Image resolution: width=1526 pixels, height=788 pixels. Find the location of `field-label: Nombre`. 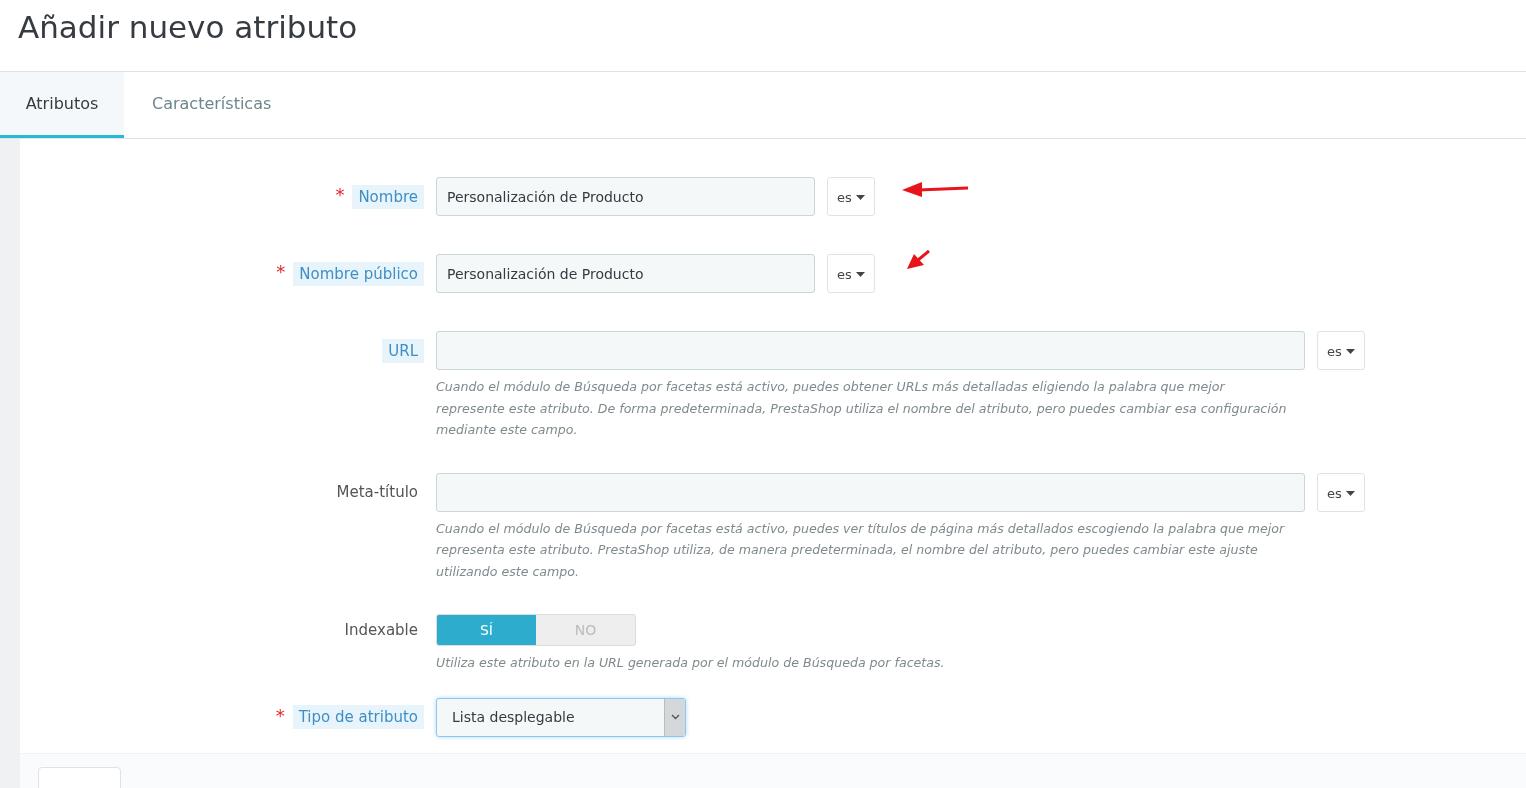

field-label: Nombre is located at coordinates (388, 196).